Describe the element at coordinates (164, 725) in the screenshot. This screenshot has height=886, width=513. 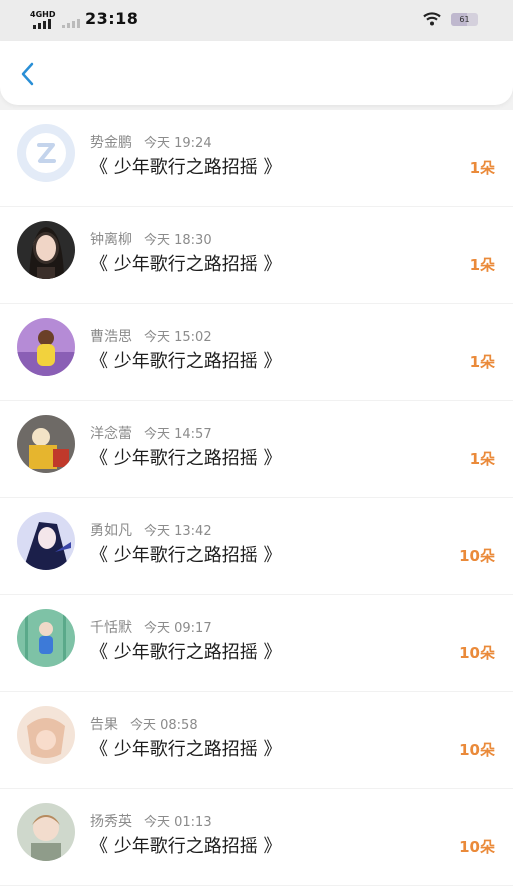
I see `sent-time: 今天 08:58` at that location.